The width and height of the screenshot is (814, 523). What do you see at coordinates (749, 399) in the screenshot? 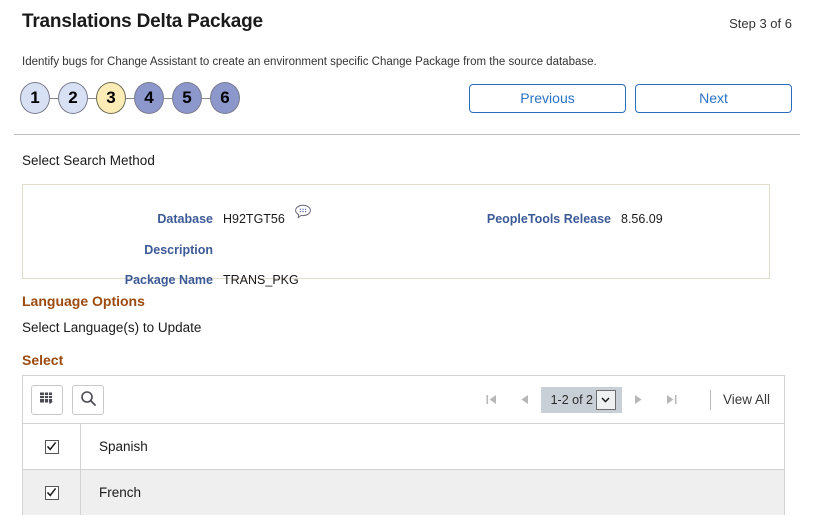
I see `view-all-link: View All` at bounding box center [749, 399].